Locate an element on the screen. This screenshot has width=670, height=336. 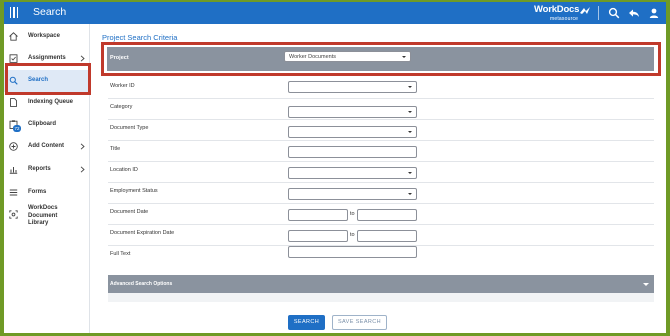
title-input is located at coordinates (352, 152).